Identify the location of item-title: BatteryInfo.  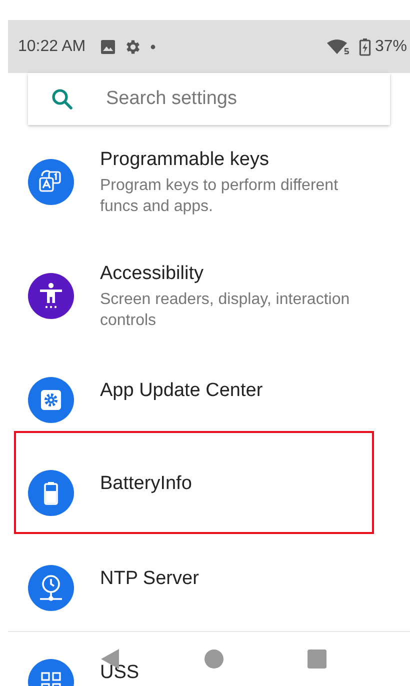
(146, 484).